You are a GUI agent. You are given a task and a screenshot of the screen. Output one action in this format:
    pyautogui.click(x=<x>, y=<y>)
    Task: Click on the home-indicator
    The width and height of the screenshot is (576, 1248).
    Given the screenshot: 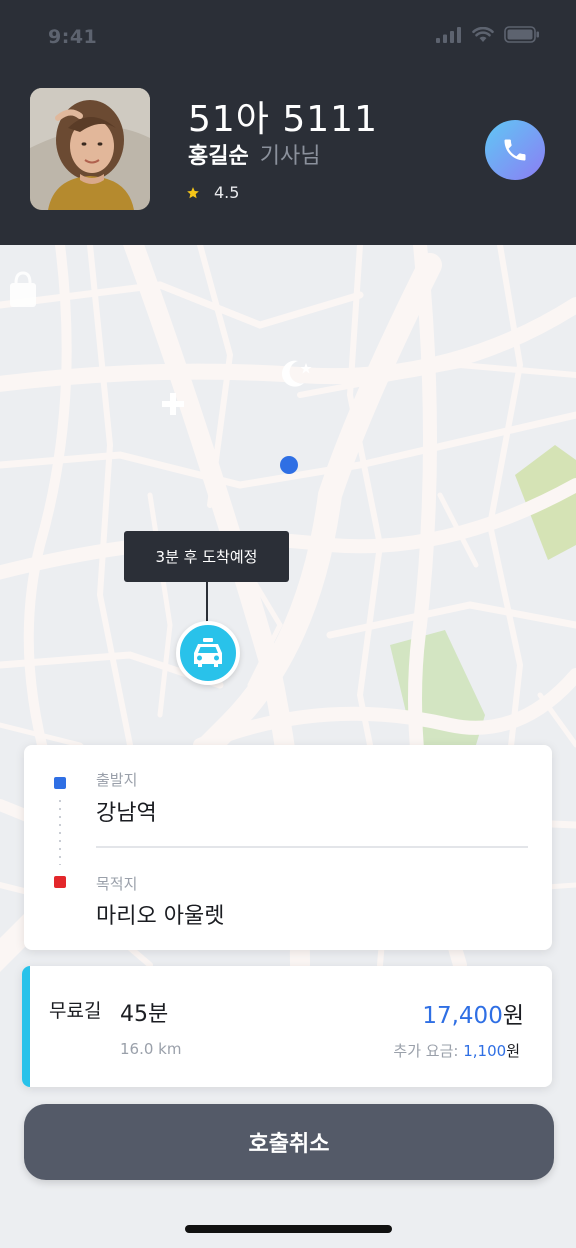 What is the action you would take?
    pyautogui.click(x=288, y=1229)
    